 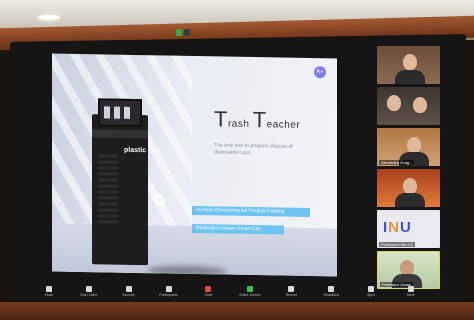 I want to click on apps-button: Apps, so click(x=371, y=291).